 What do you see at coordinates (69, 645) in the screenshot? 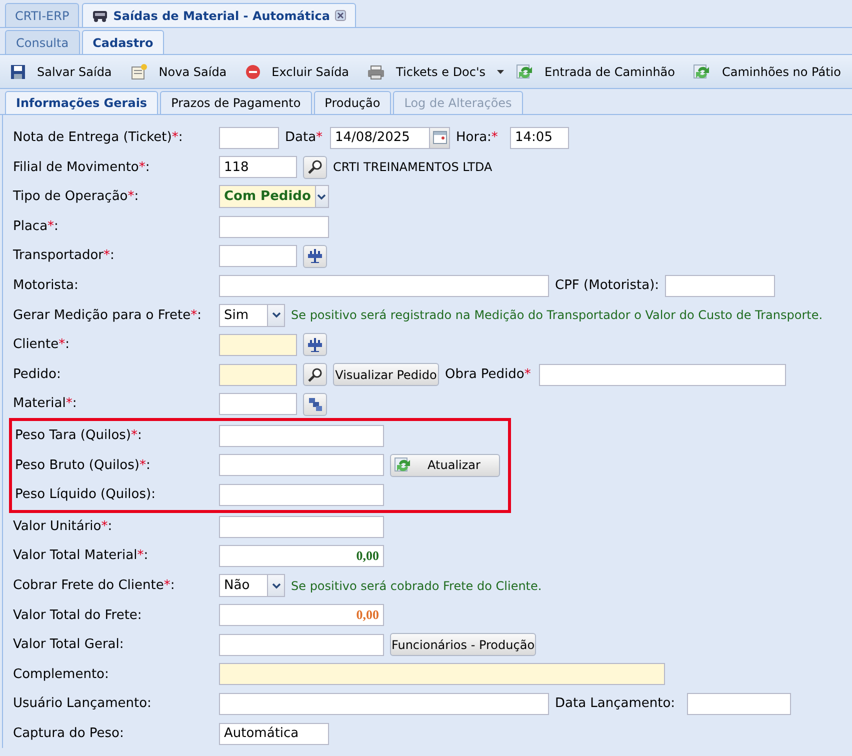
I see `field-label: Valor Total Geral:` at bounding box center [69, 645].